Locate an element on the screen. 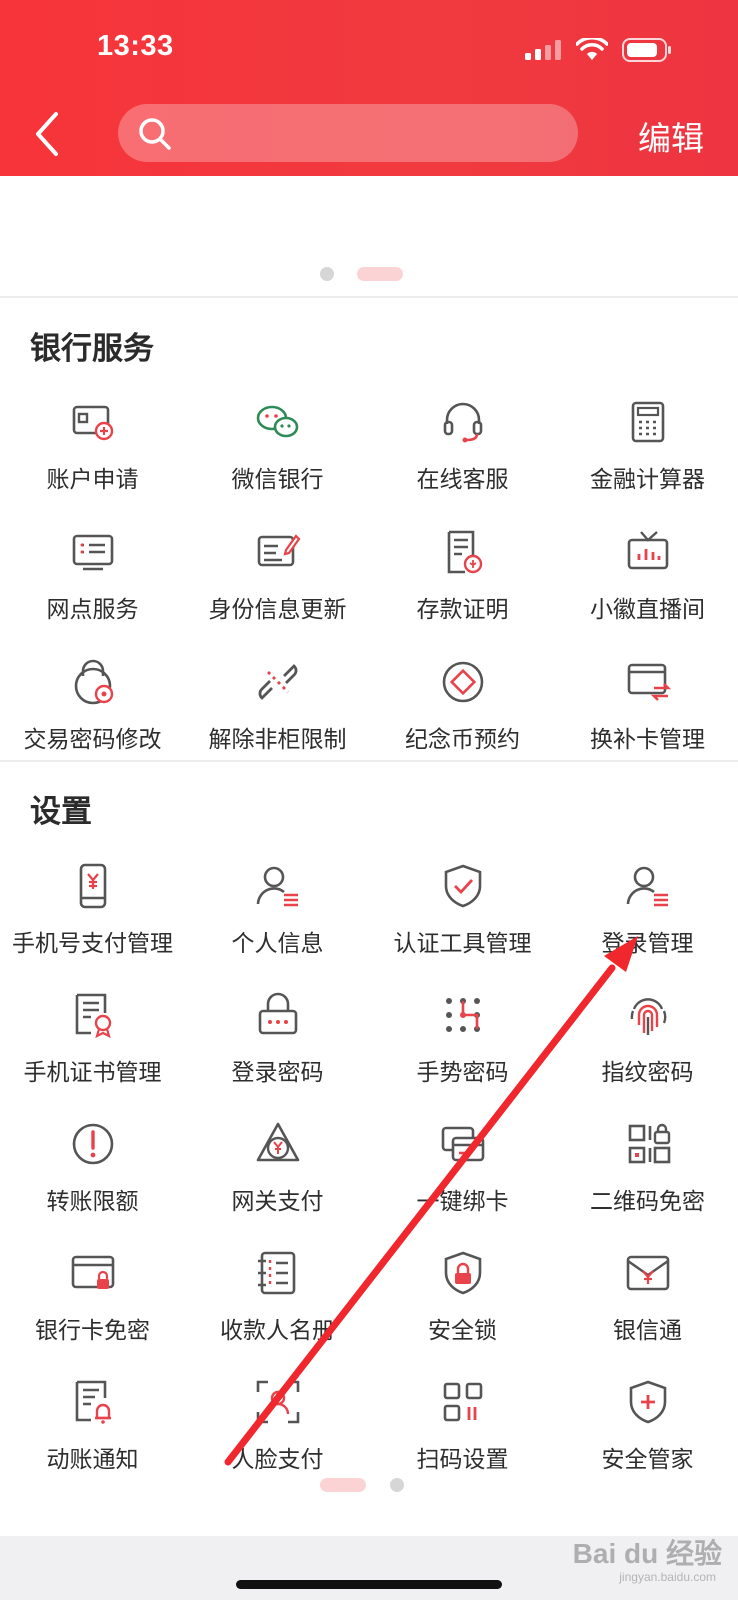 This screenshot has width=738, height=1600. home-indicator is located at coordinates (369, 1584).